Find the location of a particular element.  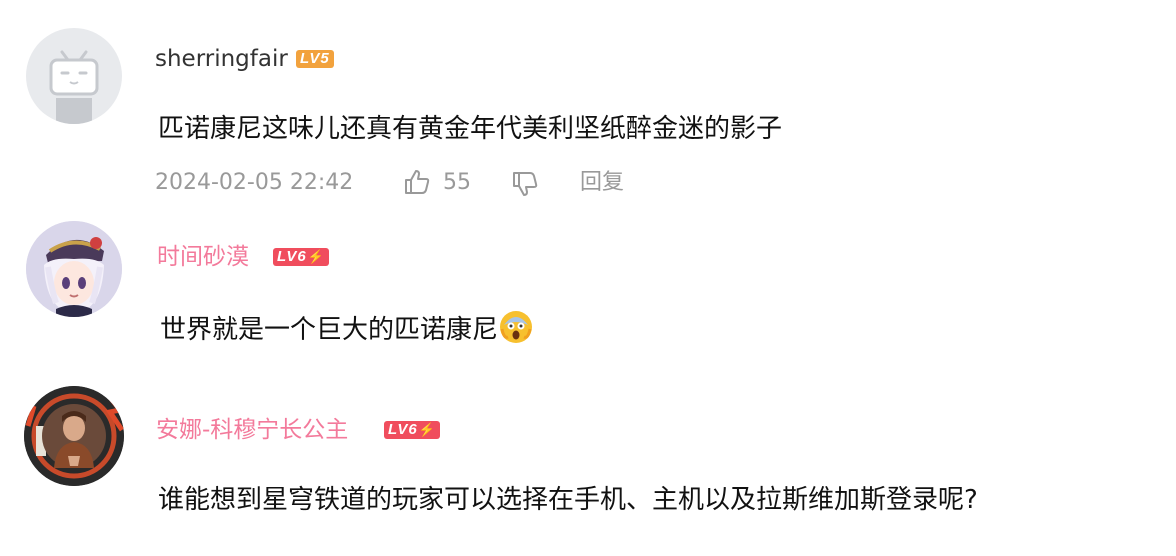

character-avatar-icon is located at coordinates (74, 436).